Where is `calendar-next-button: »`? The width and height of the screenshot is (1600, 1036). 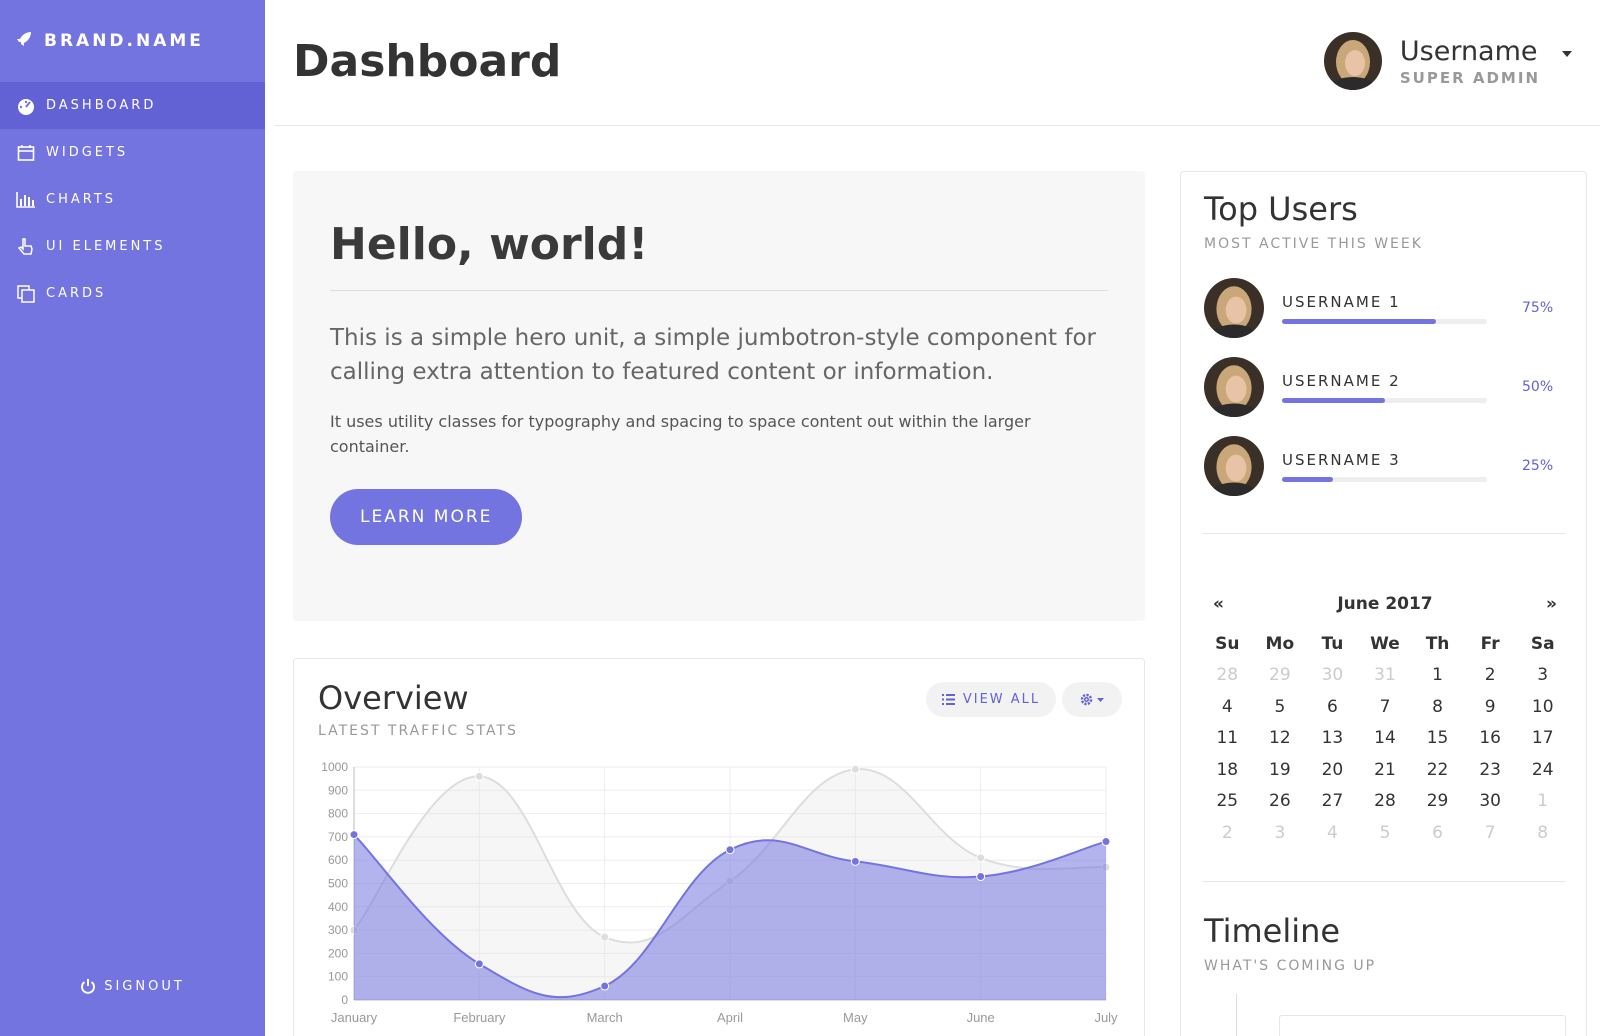 calendar-next-button: » is located at coordinates (1551, 604).